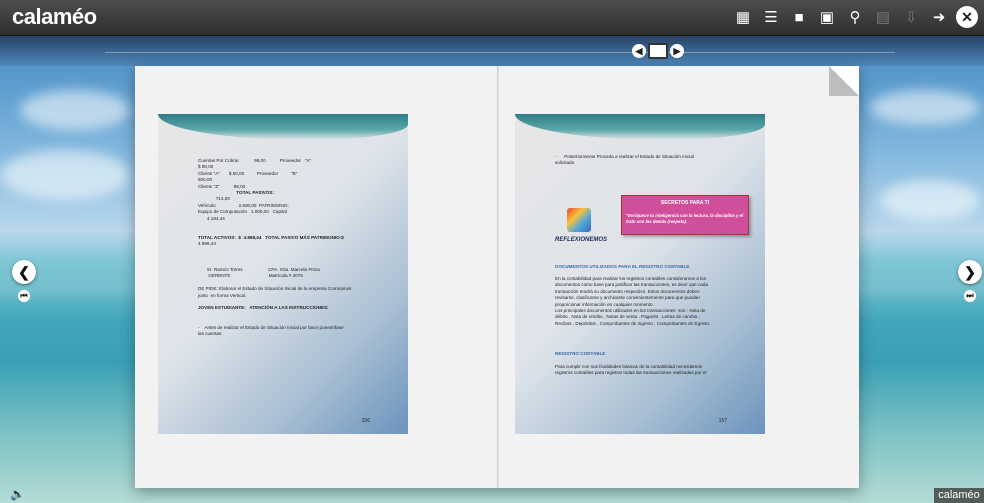 The image size is (984, 503). Describe the element at coordinates (771, 17) in the screenshot. I see `list-icon: ☰` at that location.